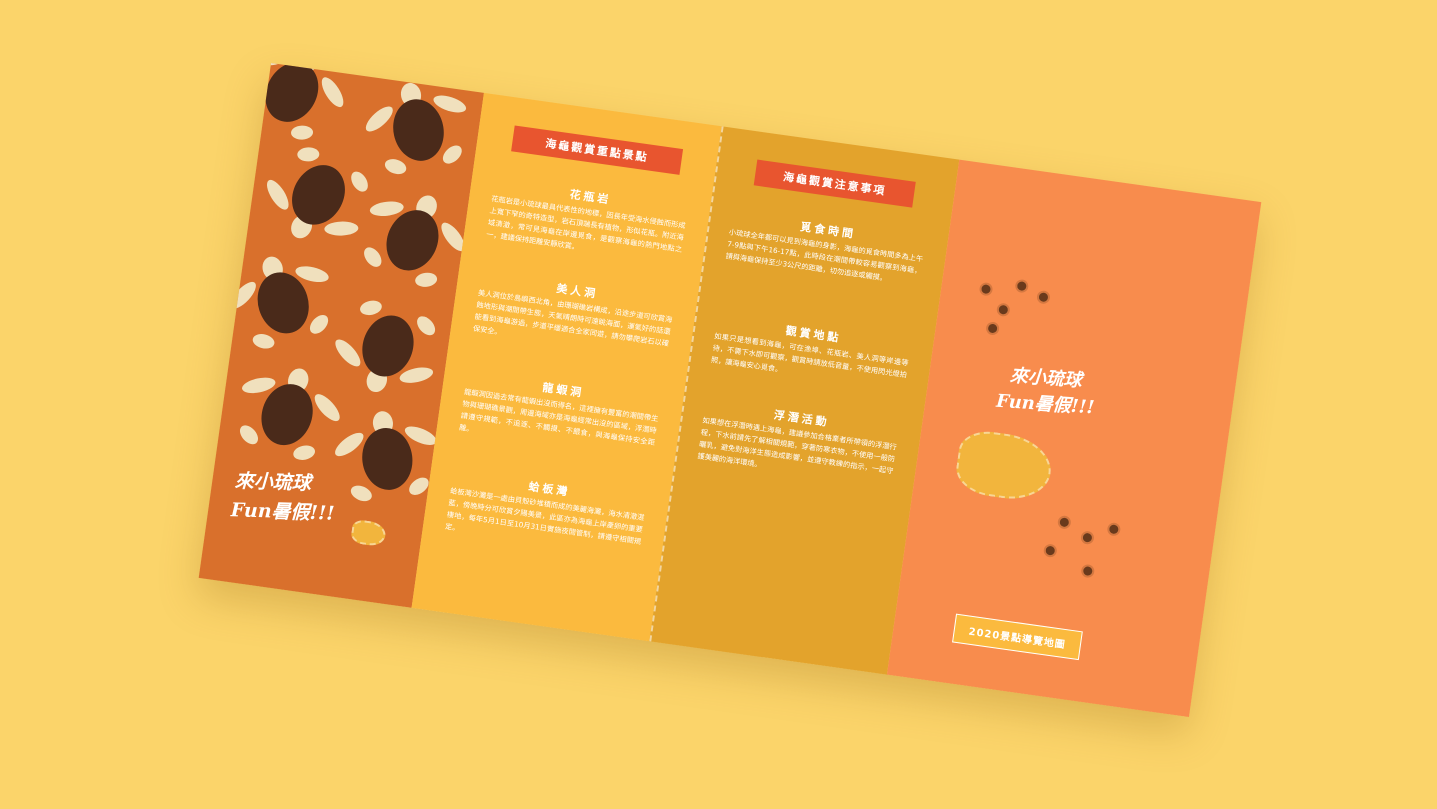 The width and height of the screenshot is (1437, 809). Describe the element at coordinates (1045, 404) in the screenshot. I see `map-slogan-line2: Fun暑假!!!` at that location.